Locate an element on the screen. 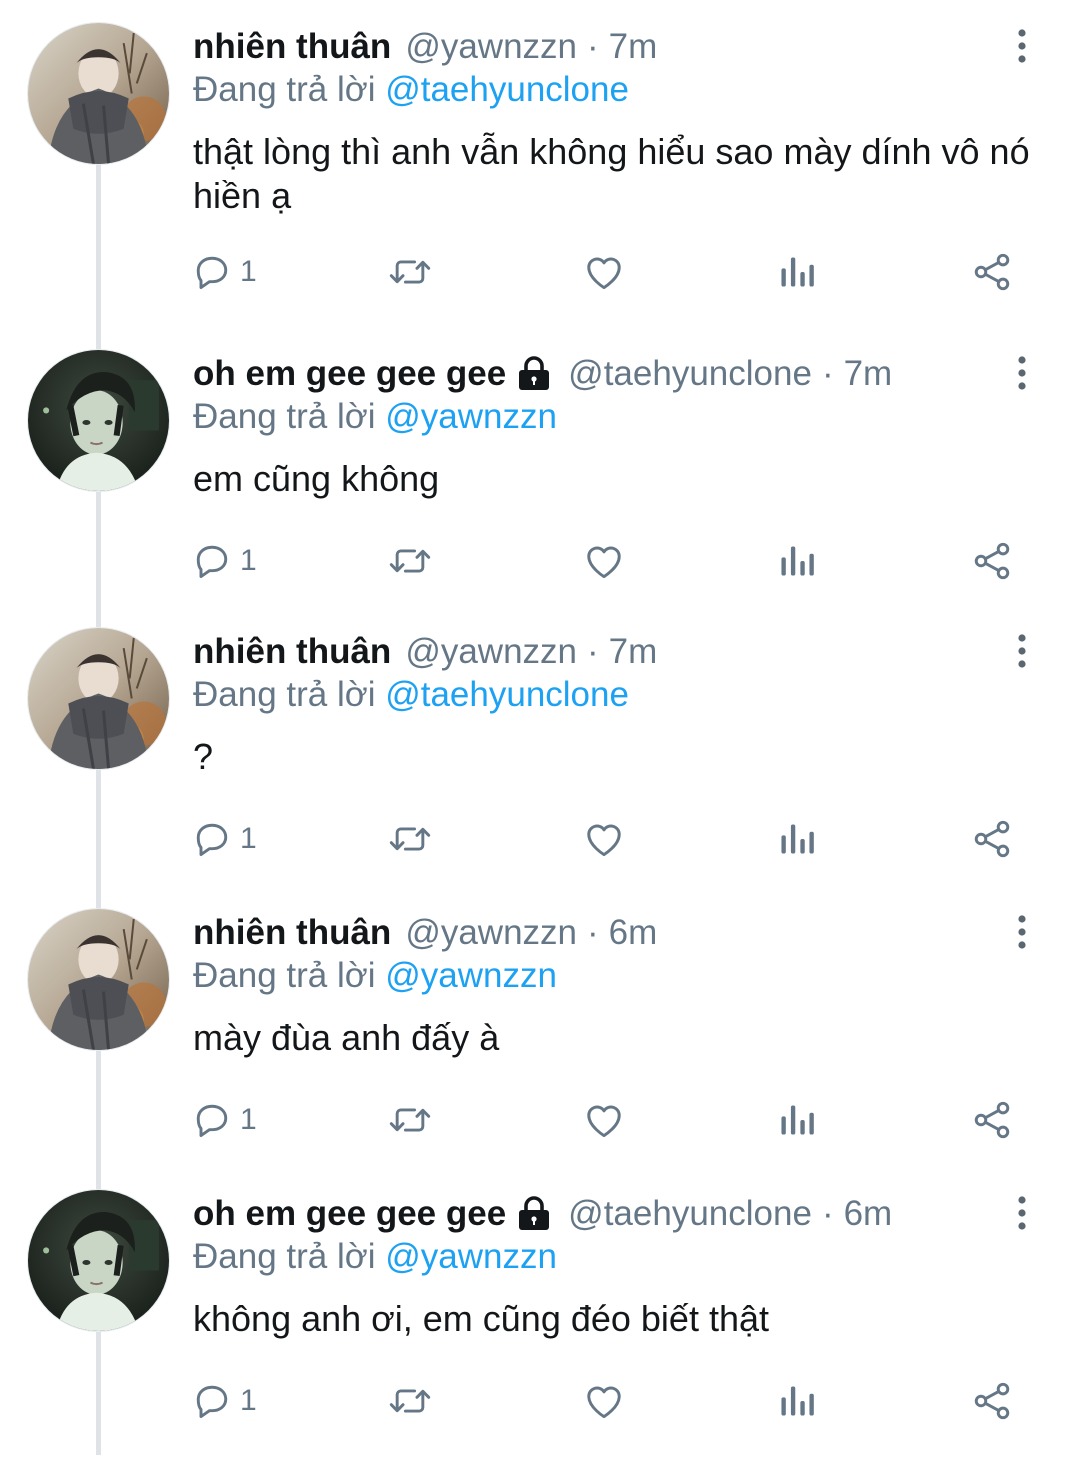  tweet-text: em cũng không is located at coordinates (316, 478).